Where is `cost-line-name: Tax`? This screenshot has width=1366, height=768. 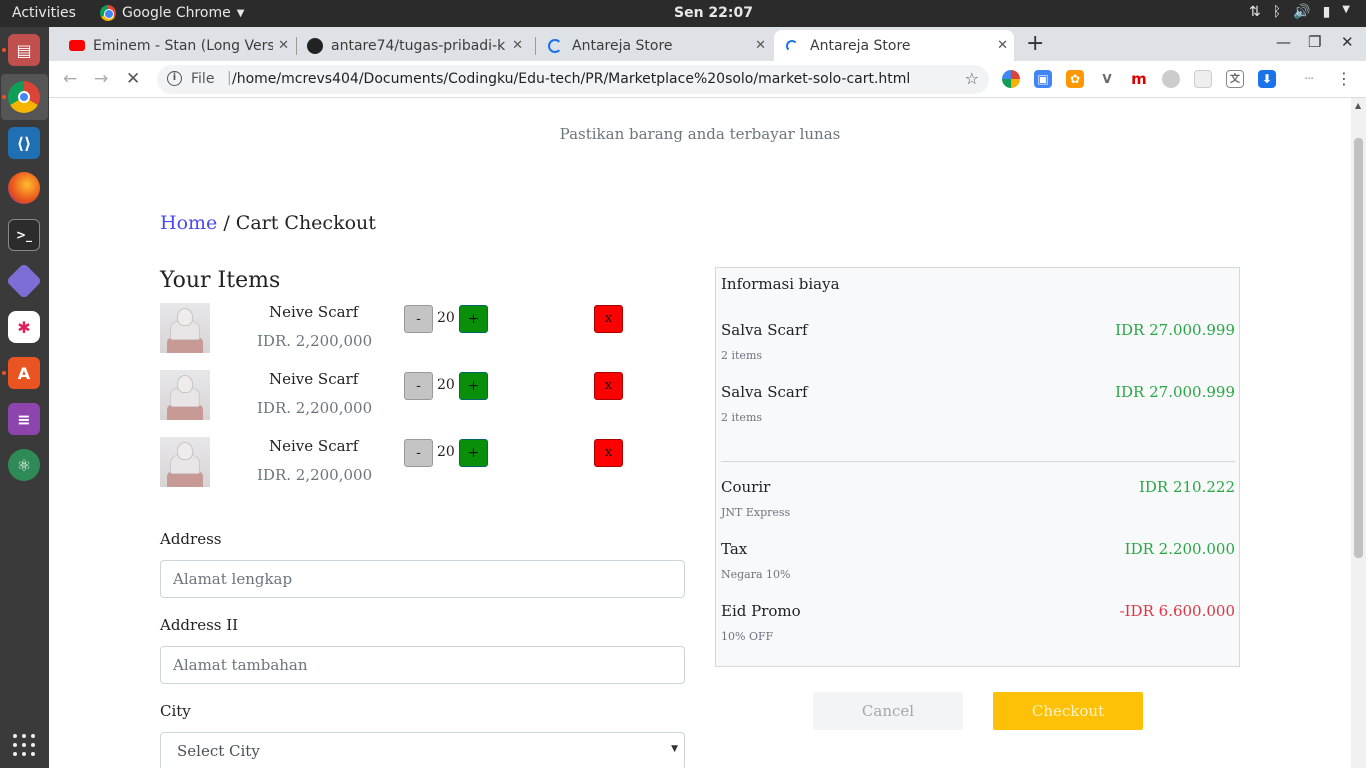
cost-line-name: Tax is located at coordinates (734, 549).